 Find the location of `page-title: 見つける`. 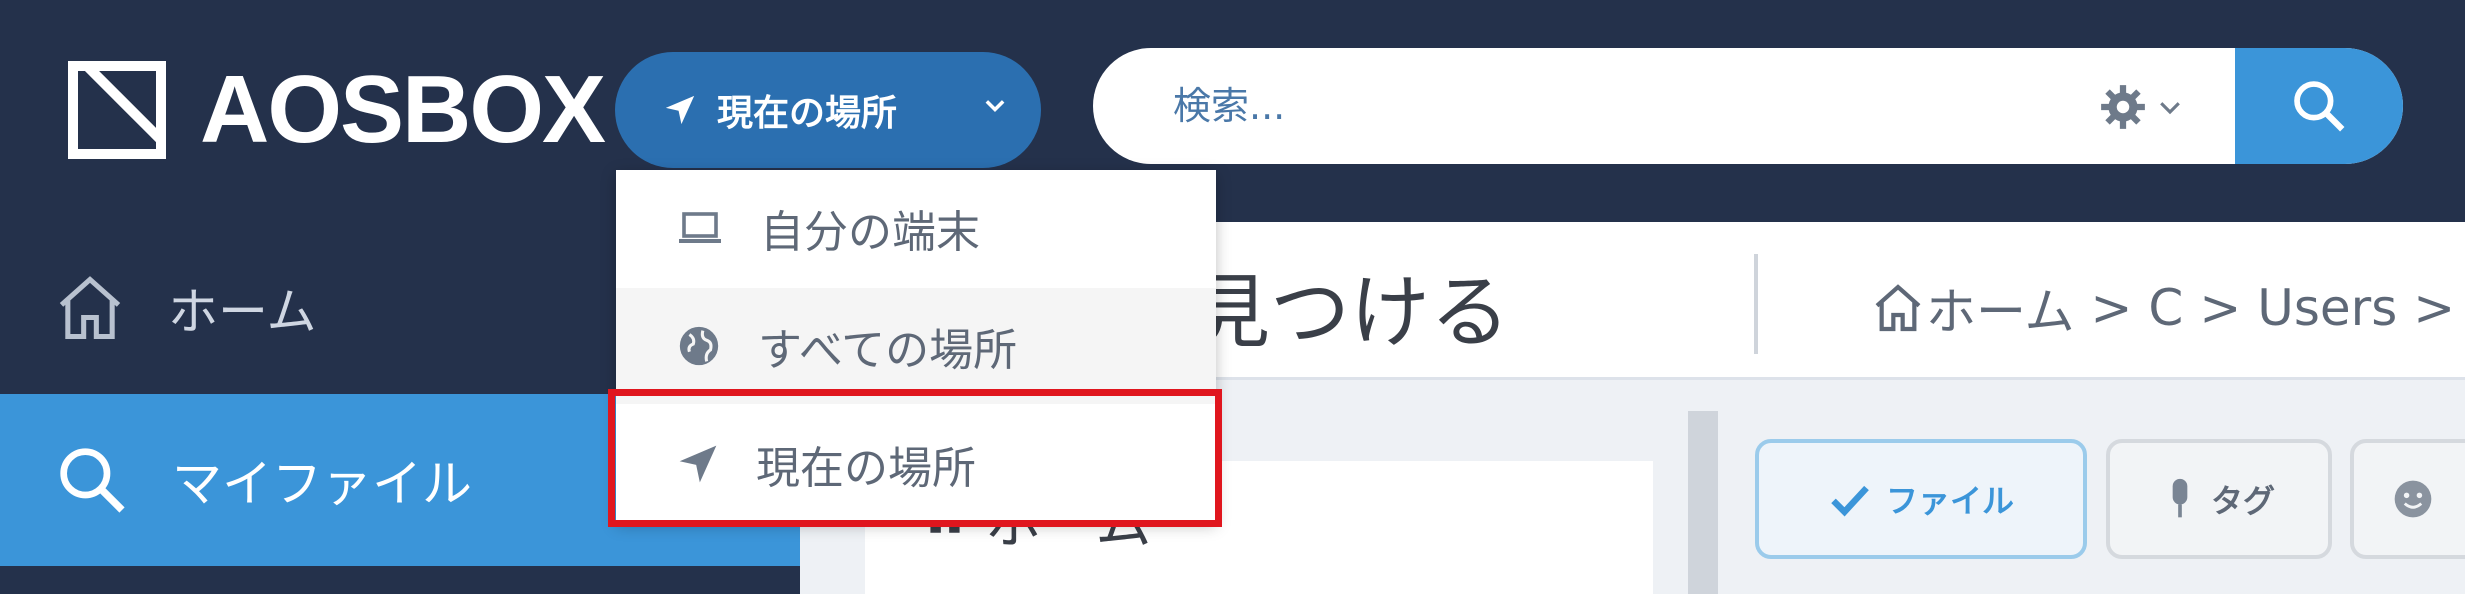

page-title: 見つける is located at coordinates (1350, 312).